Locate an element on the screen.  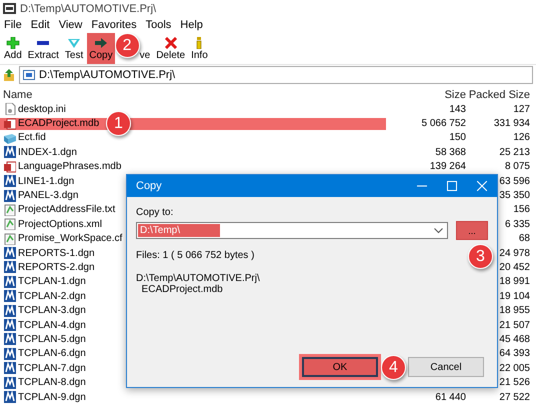
packed-size-cell: 156 is located at coordinates (521, 210).